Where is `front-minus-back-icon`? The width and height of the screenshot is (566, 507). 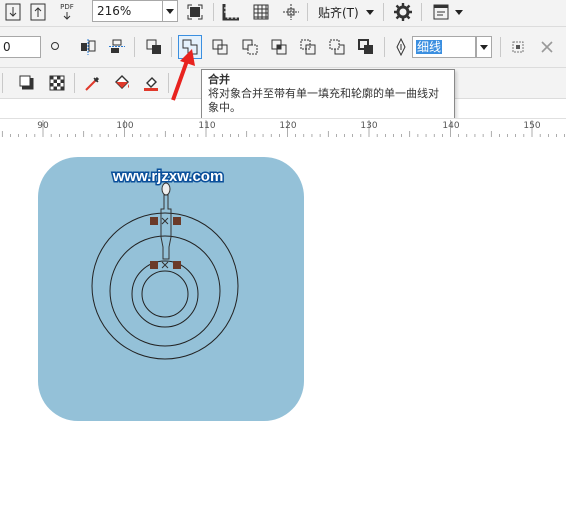
front-minus-back-icon is located at coordinates (337, 47).